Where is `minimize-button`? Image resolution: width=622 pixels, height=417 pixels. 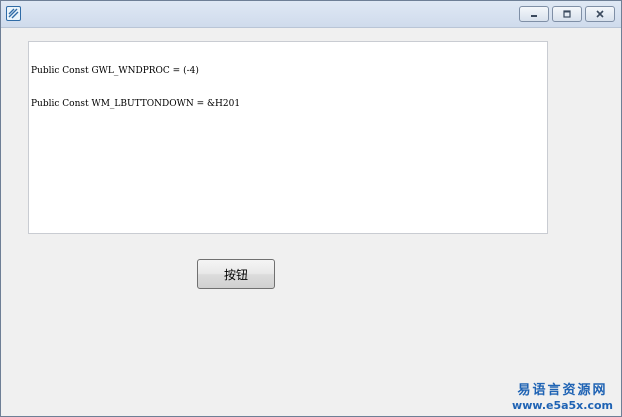 minimize-button is located at coordinates (534, 14).